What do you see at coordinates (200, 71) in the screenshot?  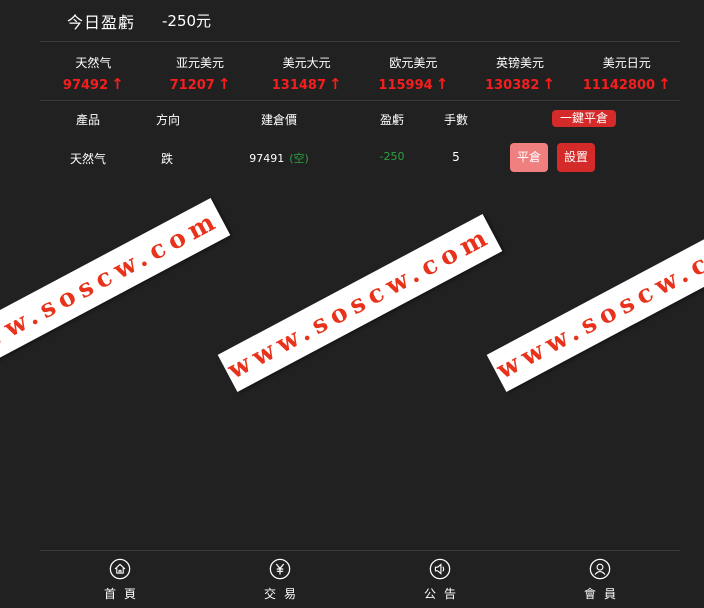 I see `quote-item: 亚元美元 71207 ↑` at bounding box center [200, 71].